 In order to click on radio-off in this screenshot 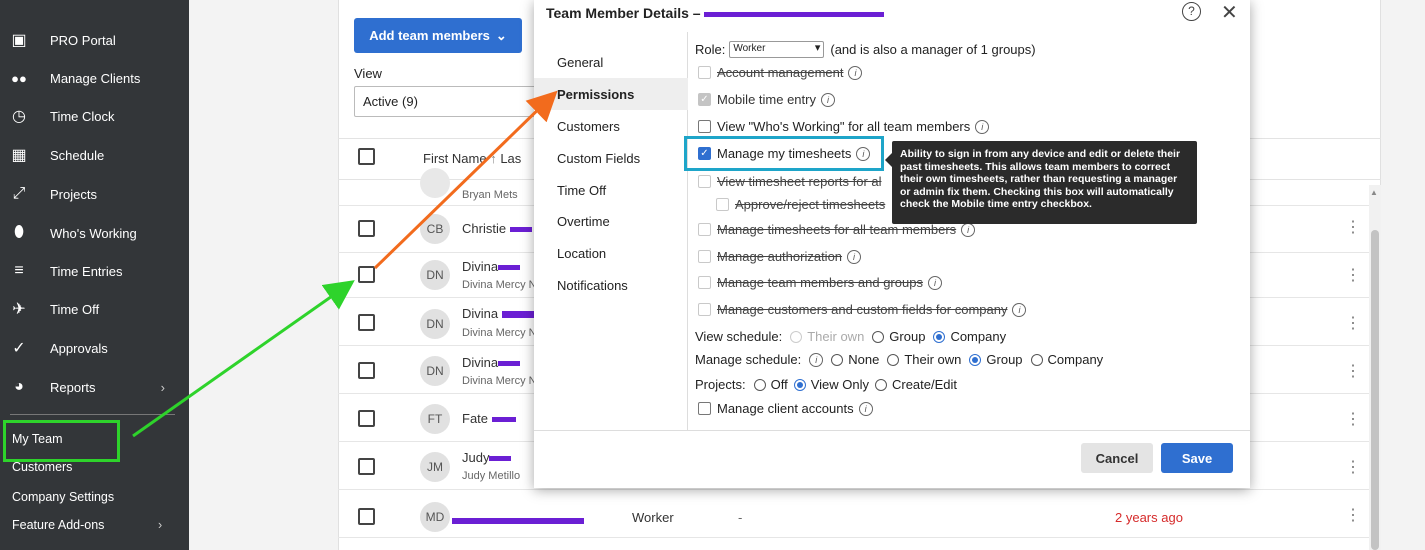, I will do `click(759, 384)`.